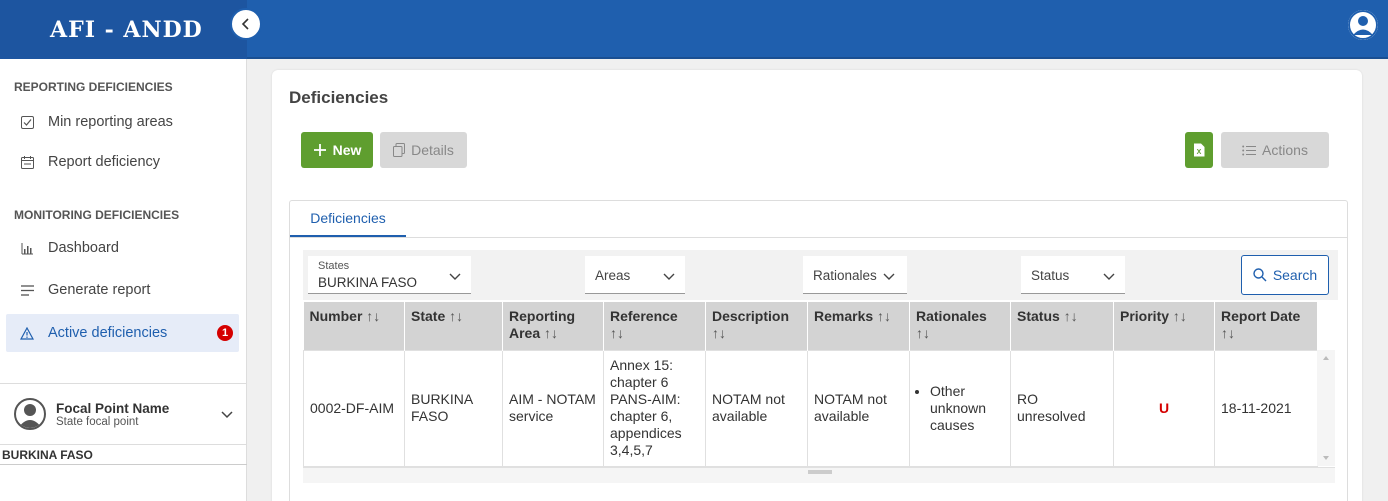 The height and width of the screenshot is (501, 1388). What do you see at coordinates (1062, 326) in the screenshot?
I see `column-header-status: Status ↑↓` at bounding box center [1062, 326].